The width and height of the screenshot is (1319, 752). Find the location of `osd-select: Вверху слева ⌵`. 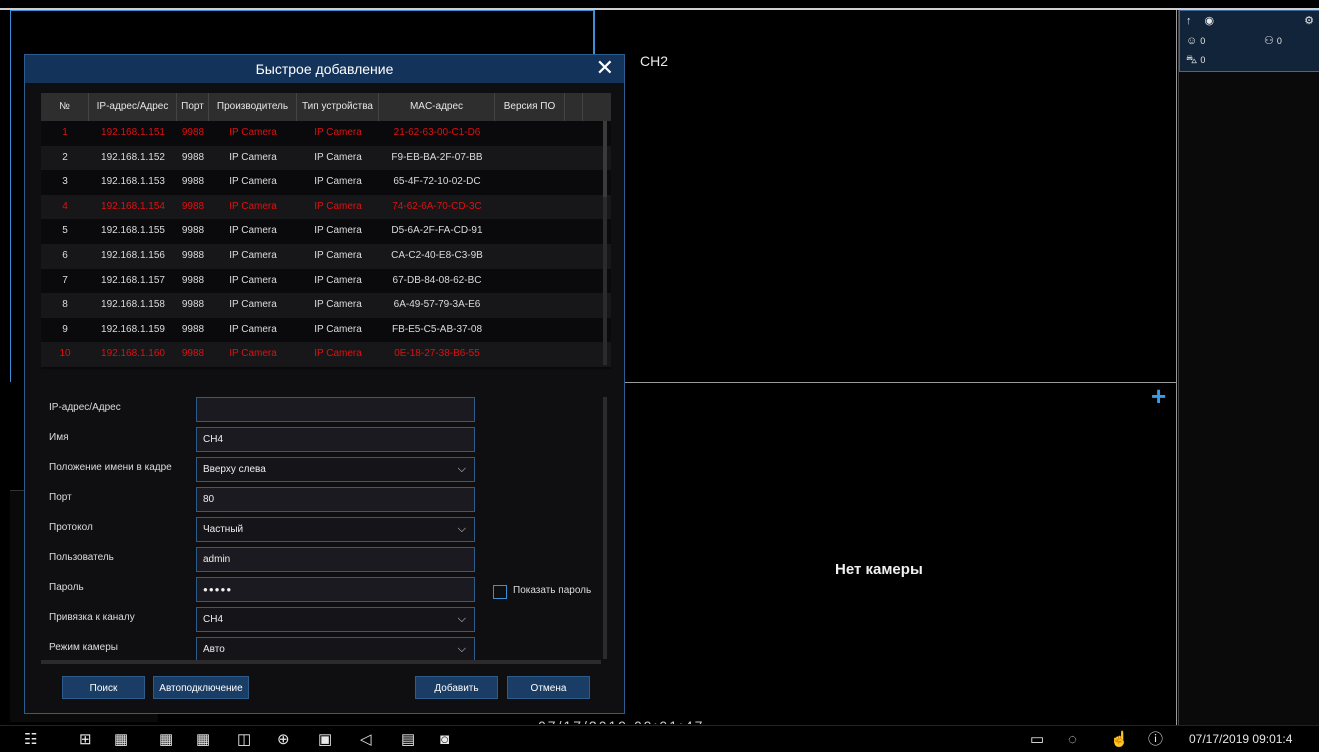

osd-select: Вверху слева ⌵ is located at coordinates (335, 469).